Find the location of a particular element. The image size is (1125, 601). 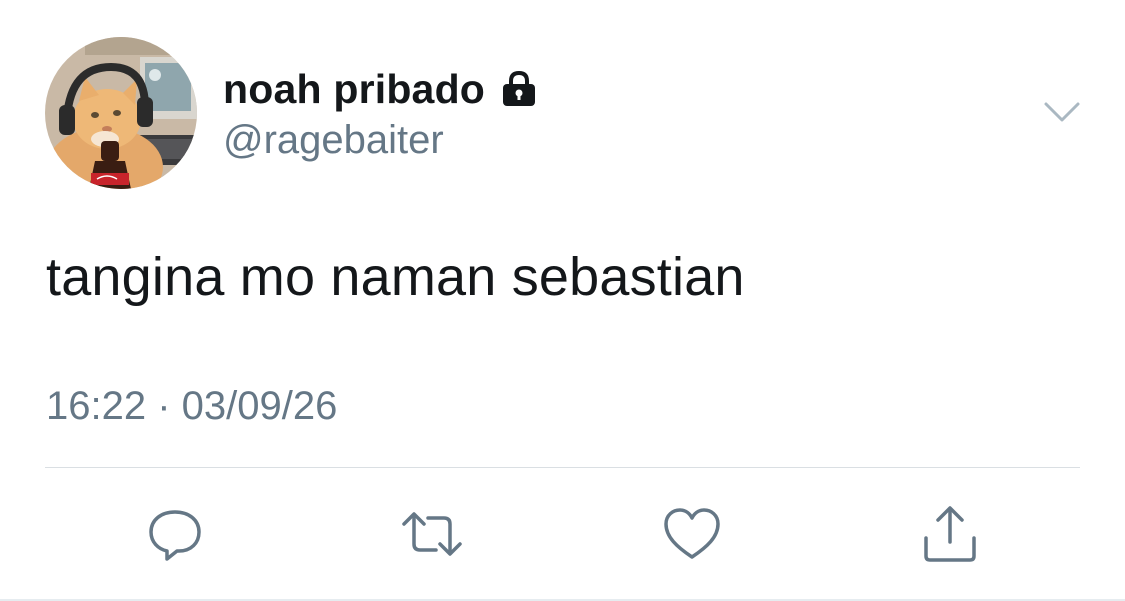

tweet-timestamp: 16:22 · 03/09/26 is located at coordinates (191, 406).